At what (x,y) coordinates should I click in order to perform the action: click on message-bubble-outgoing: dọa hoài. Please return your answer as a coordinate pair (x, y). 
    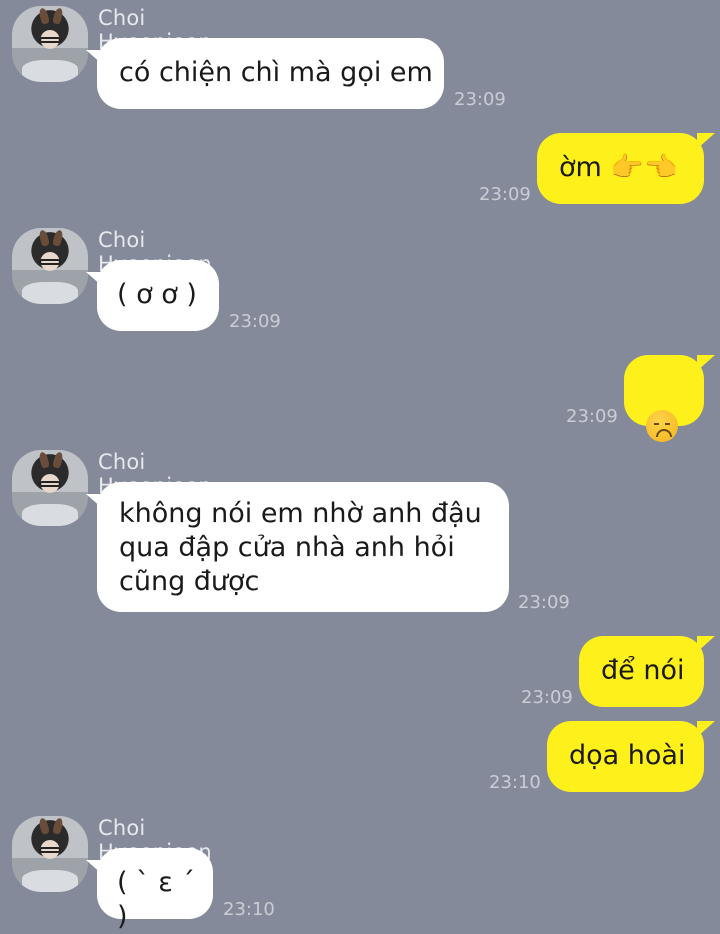
    Looking at the image, I should click on (631, 756).